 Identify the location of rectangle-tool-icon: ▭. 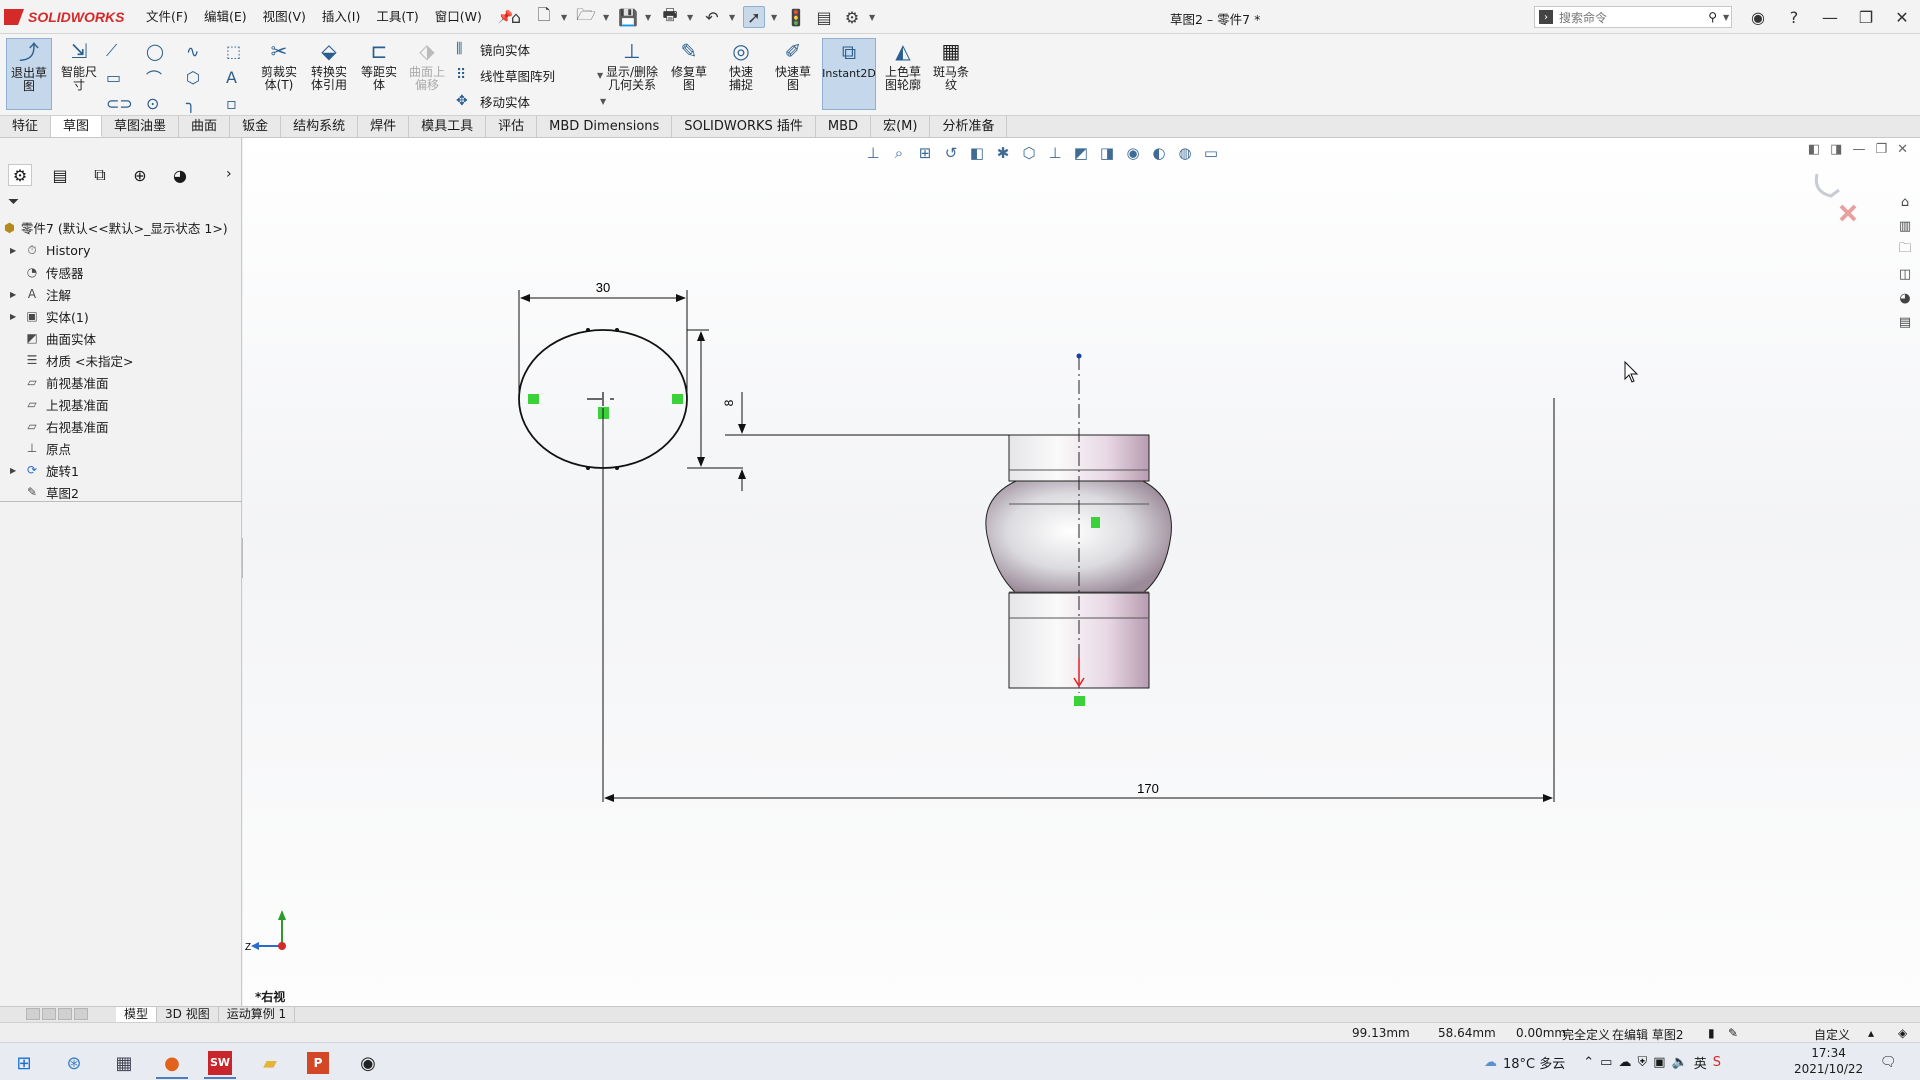
(126, 77).